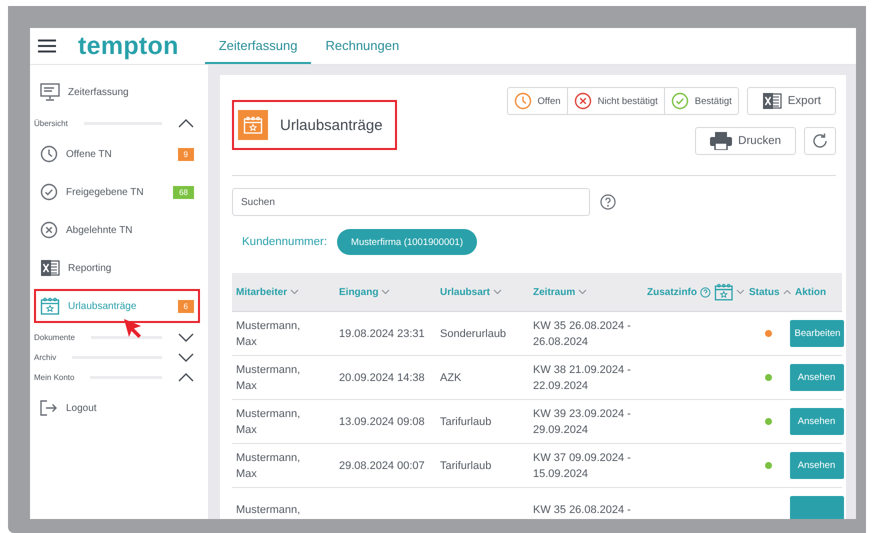 The image size is (874, 533). What do you see at coordinates (582, 466) in the screenshot?
I see `table-cell-text: KW 37 09.09.2024 - 15.09.2024` at bounding box center [582, 466].